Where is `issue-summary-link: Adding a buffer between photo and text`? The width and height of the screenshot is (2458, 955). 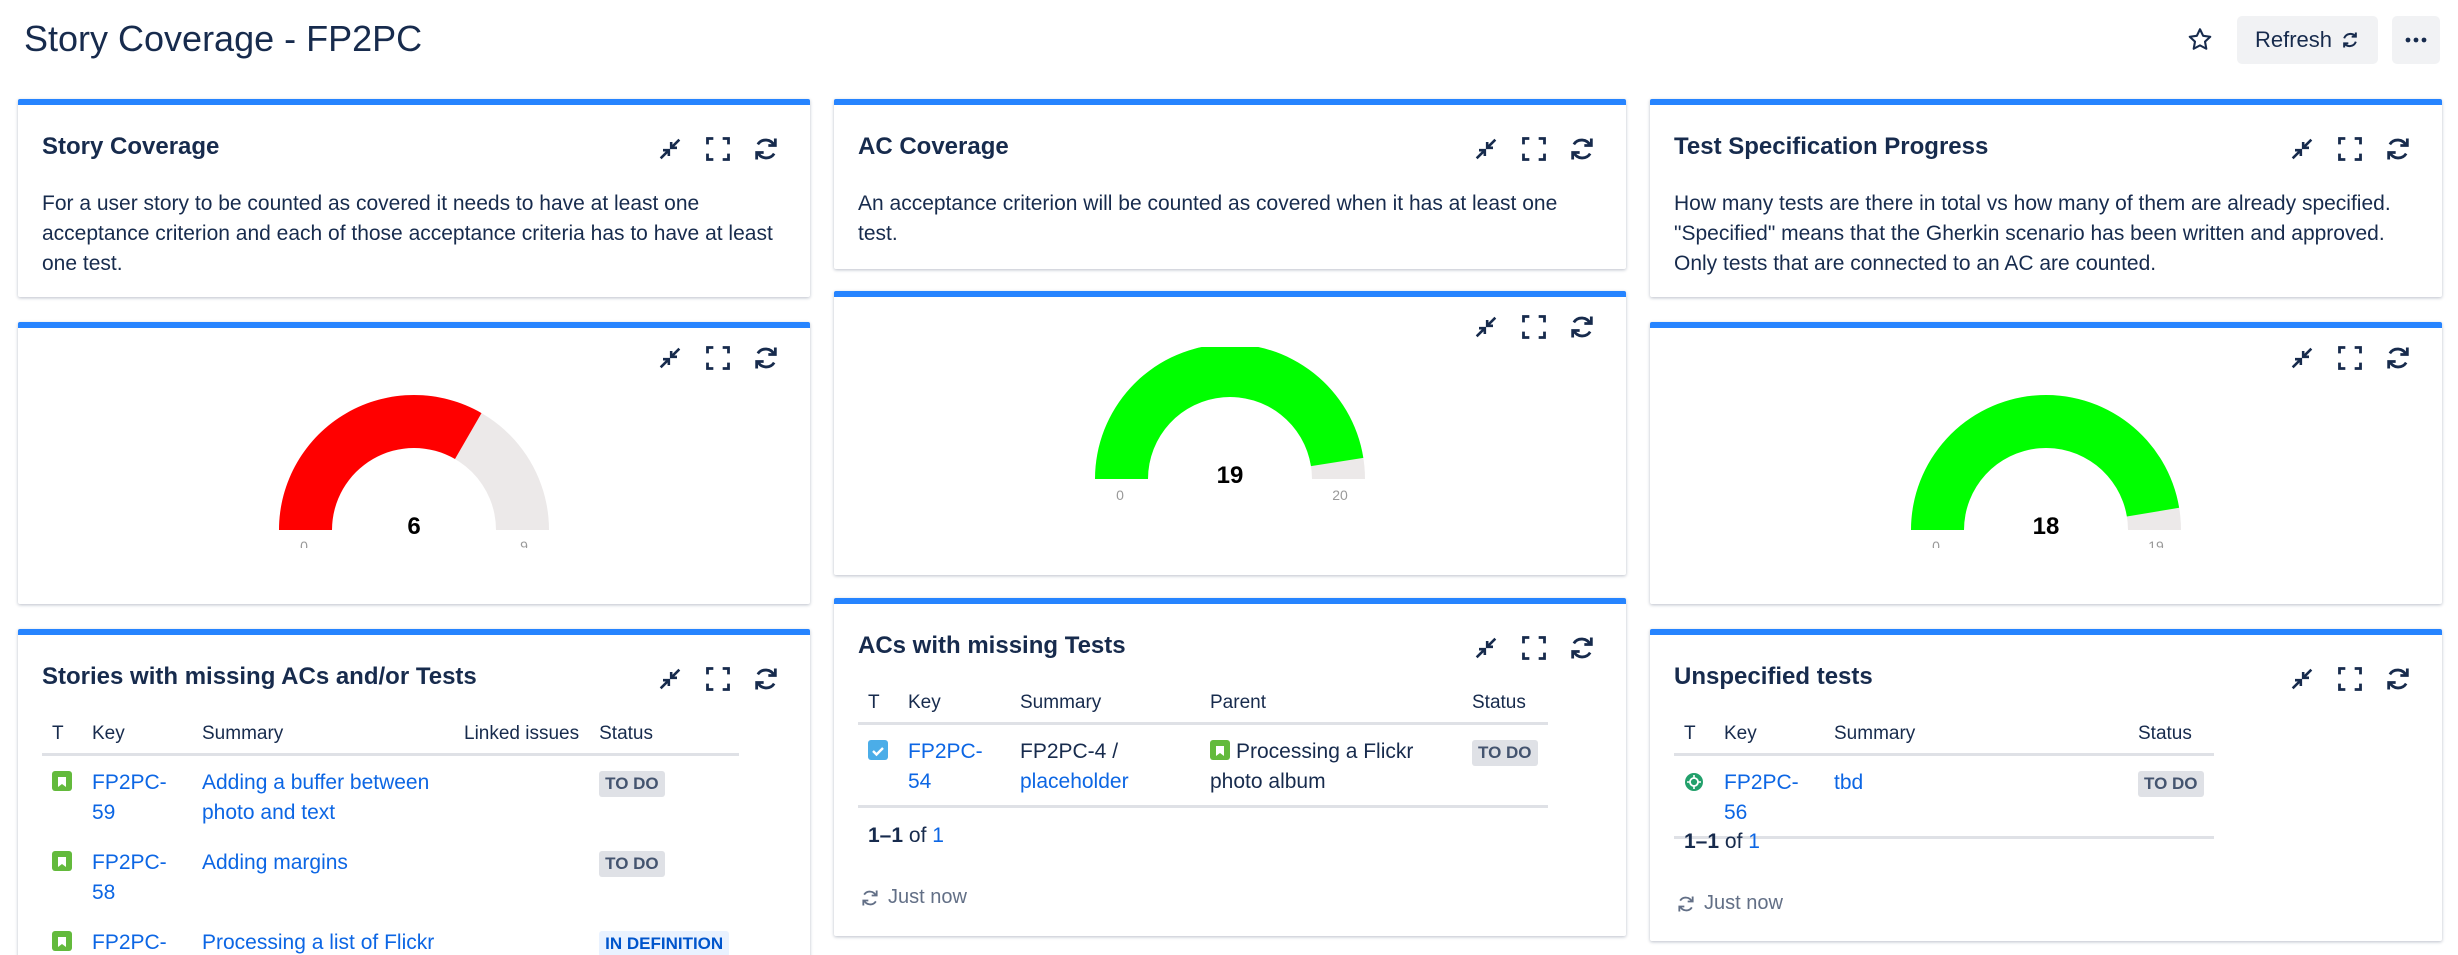
issue-summary-link: Adding a buffer between photo and text is located at coordinates (315, 797).